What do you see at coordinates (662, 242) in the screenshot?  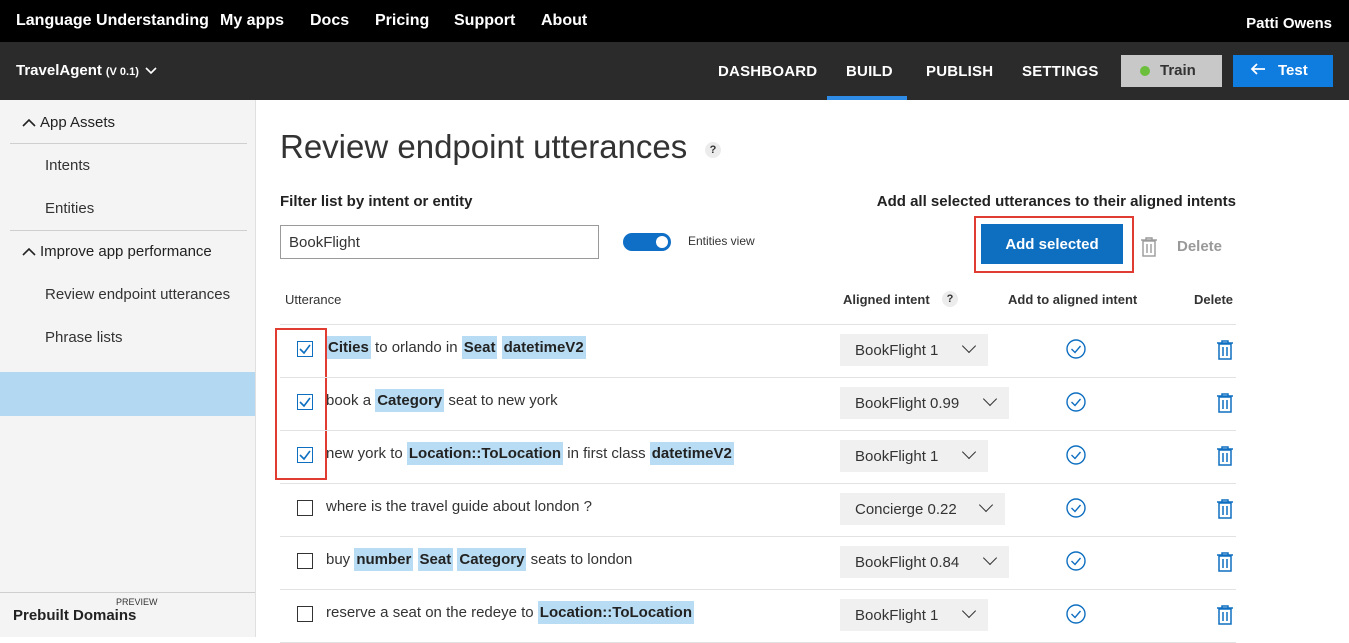 I see `toggle-knob` at bounding box center [662, 242].